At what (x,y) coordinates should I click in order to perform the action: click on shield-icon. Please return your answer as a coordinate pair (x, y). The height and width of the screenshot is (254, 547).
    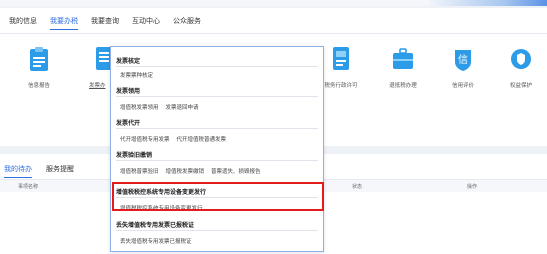
    Looking at the image, I should click on (521, 59).